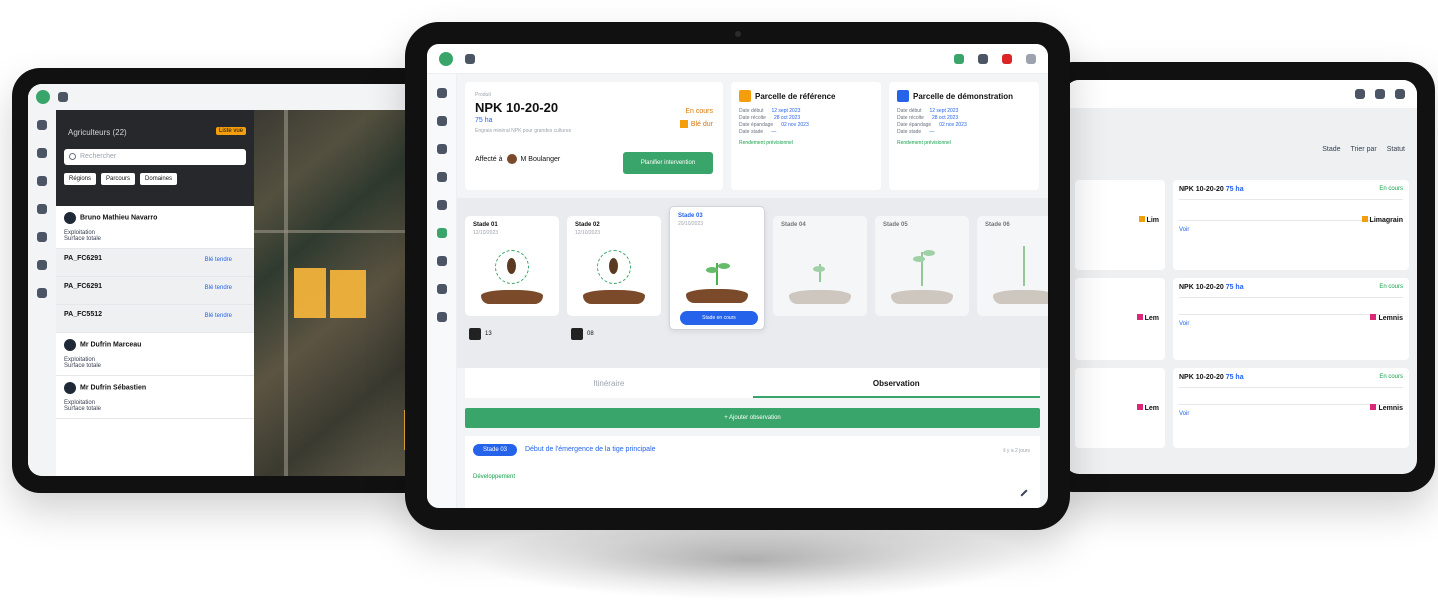 The height and width of the screenshot is (605, 1438). What do you see at coordinates (609, 383) in the screenshot?
I see `tab-itinerary: Itinéraire` at bounding box center [609, 383].